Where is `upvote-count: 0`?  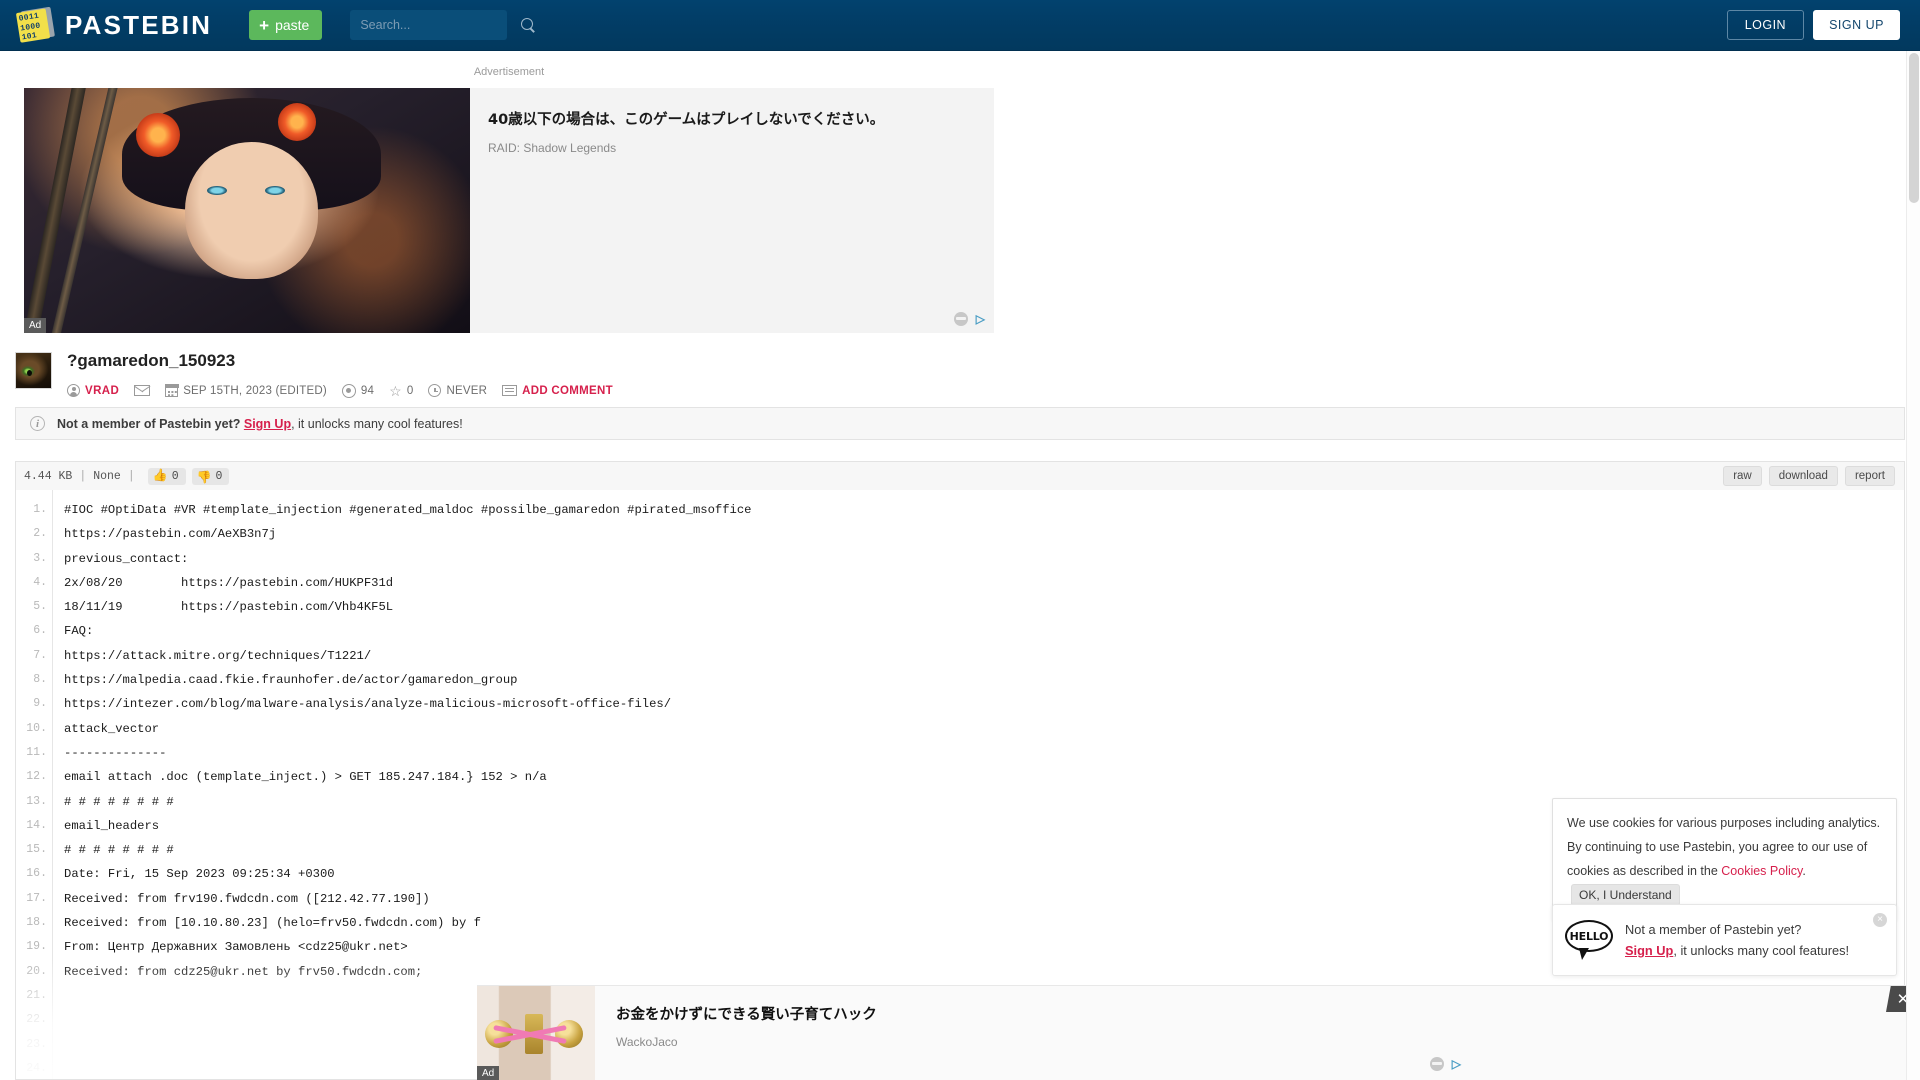
upvote-count: 0 is located at coordinates (175, 476).